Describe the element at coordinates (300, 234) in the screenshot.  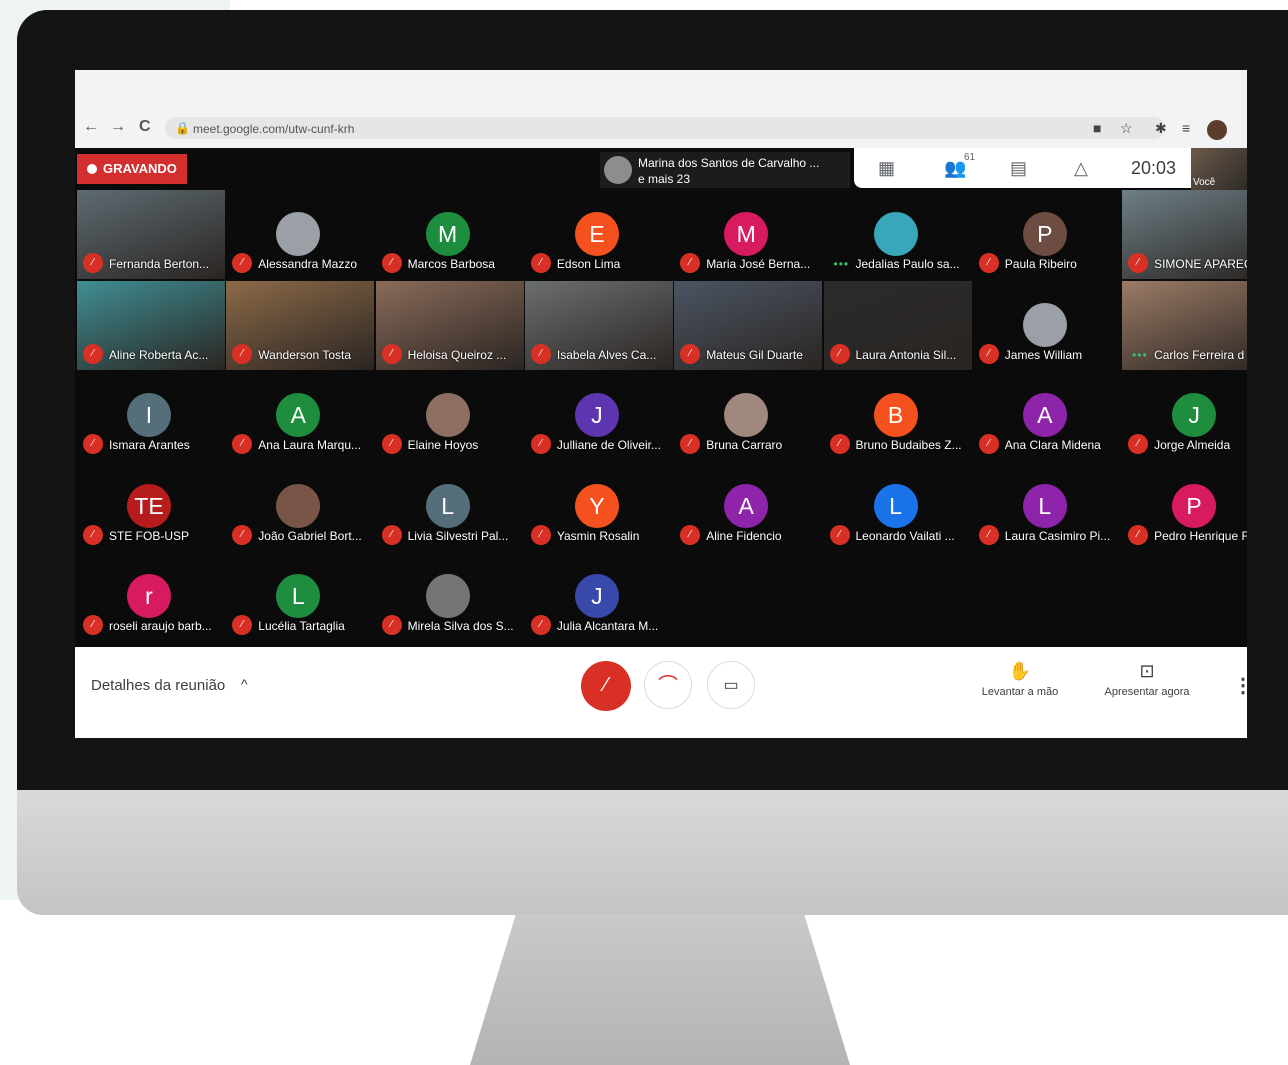
I see `participant-tile: ⁄ Alessandra Mazzo` at that location.